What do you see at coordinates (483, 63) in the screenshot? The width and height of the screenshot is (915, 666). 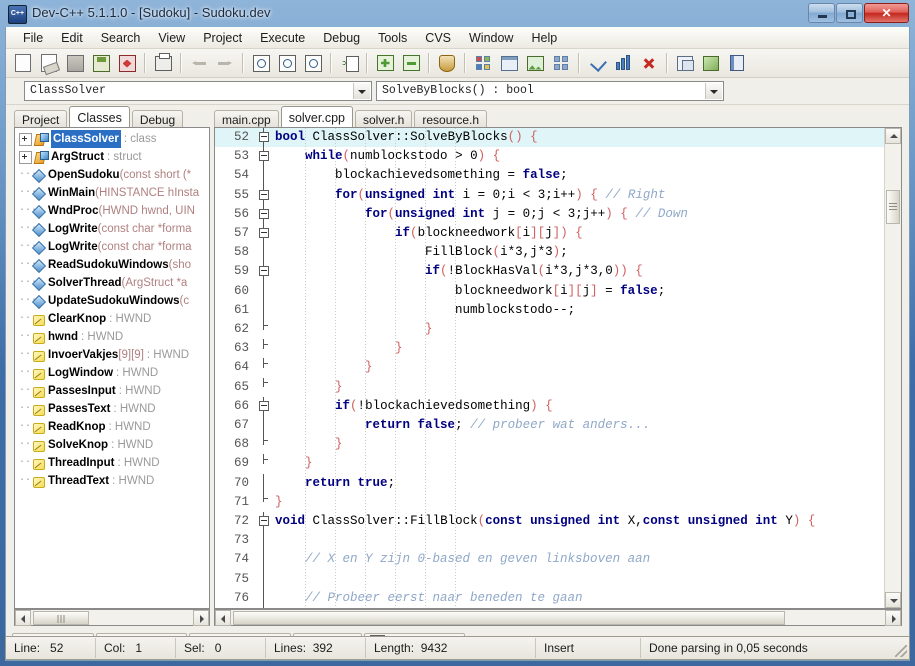 I see `new-project-button` at bounding box center [483, 63].